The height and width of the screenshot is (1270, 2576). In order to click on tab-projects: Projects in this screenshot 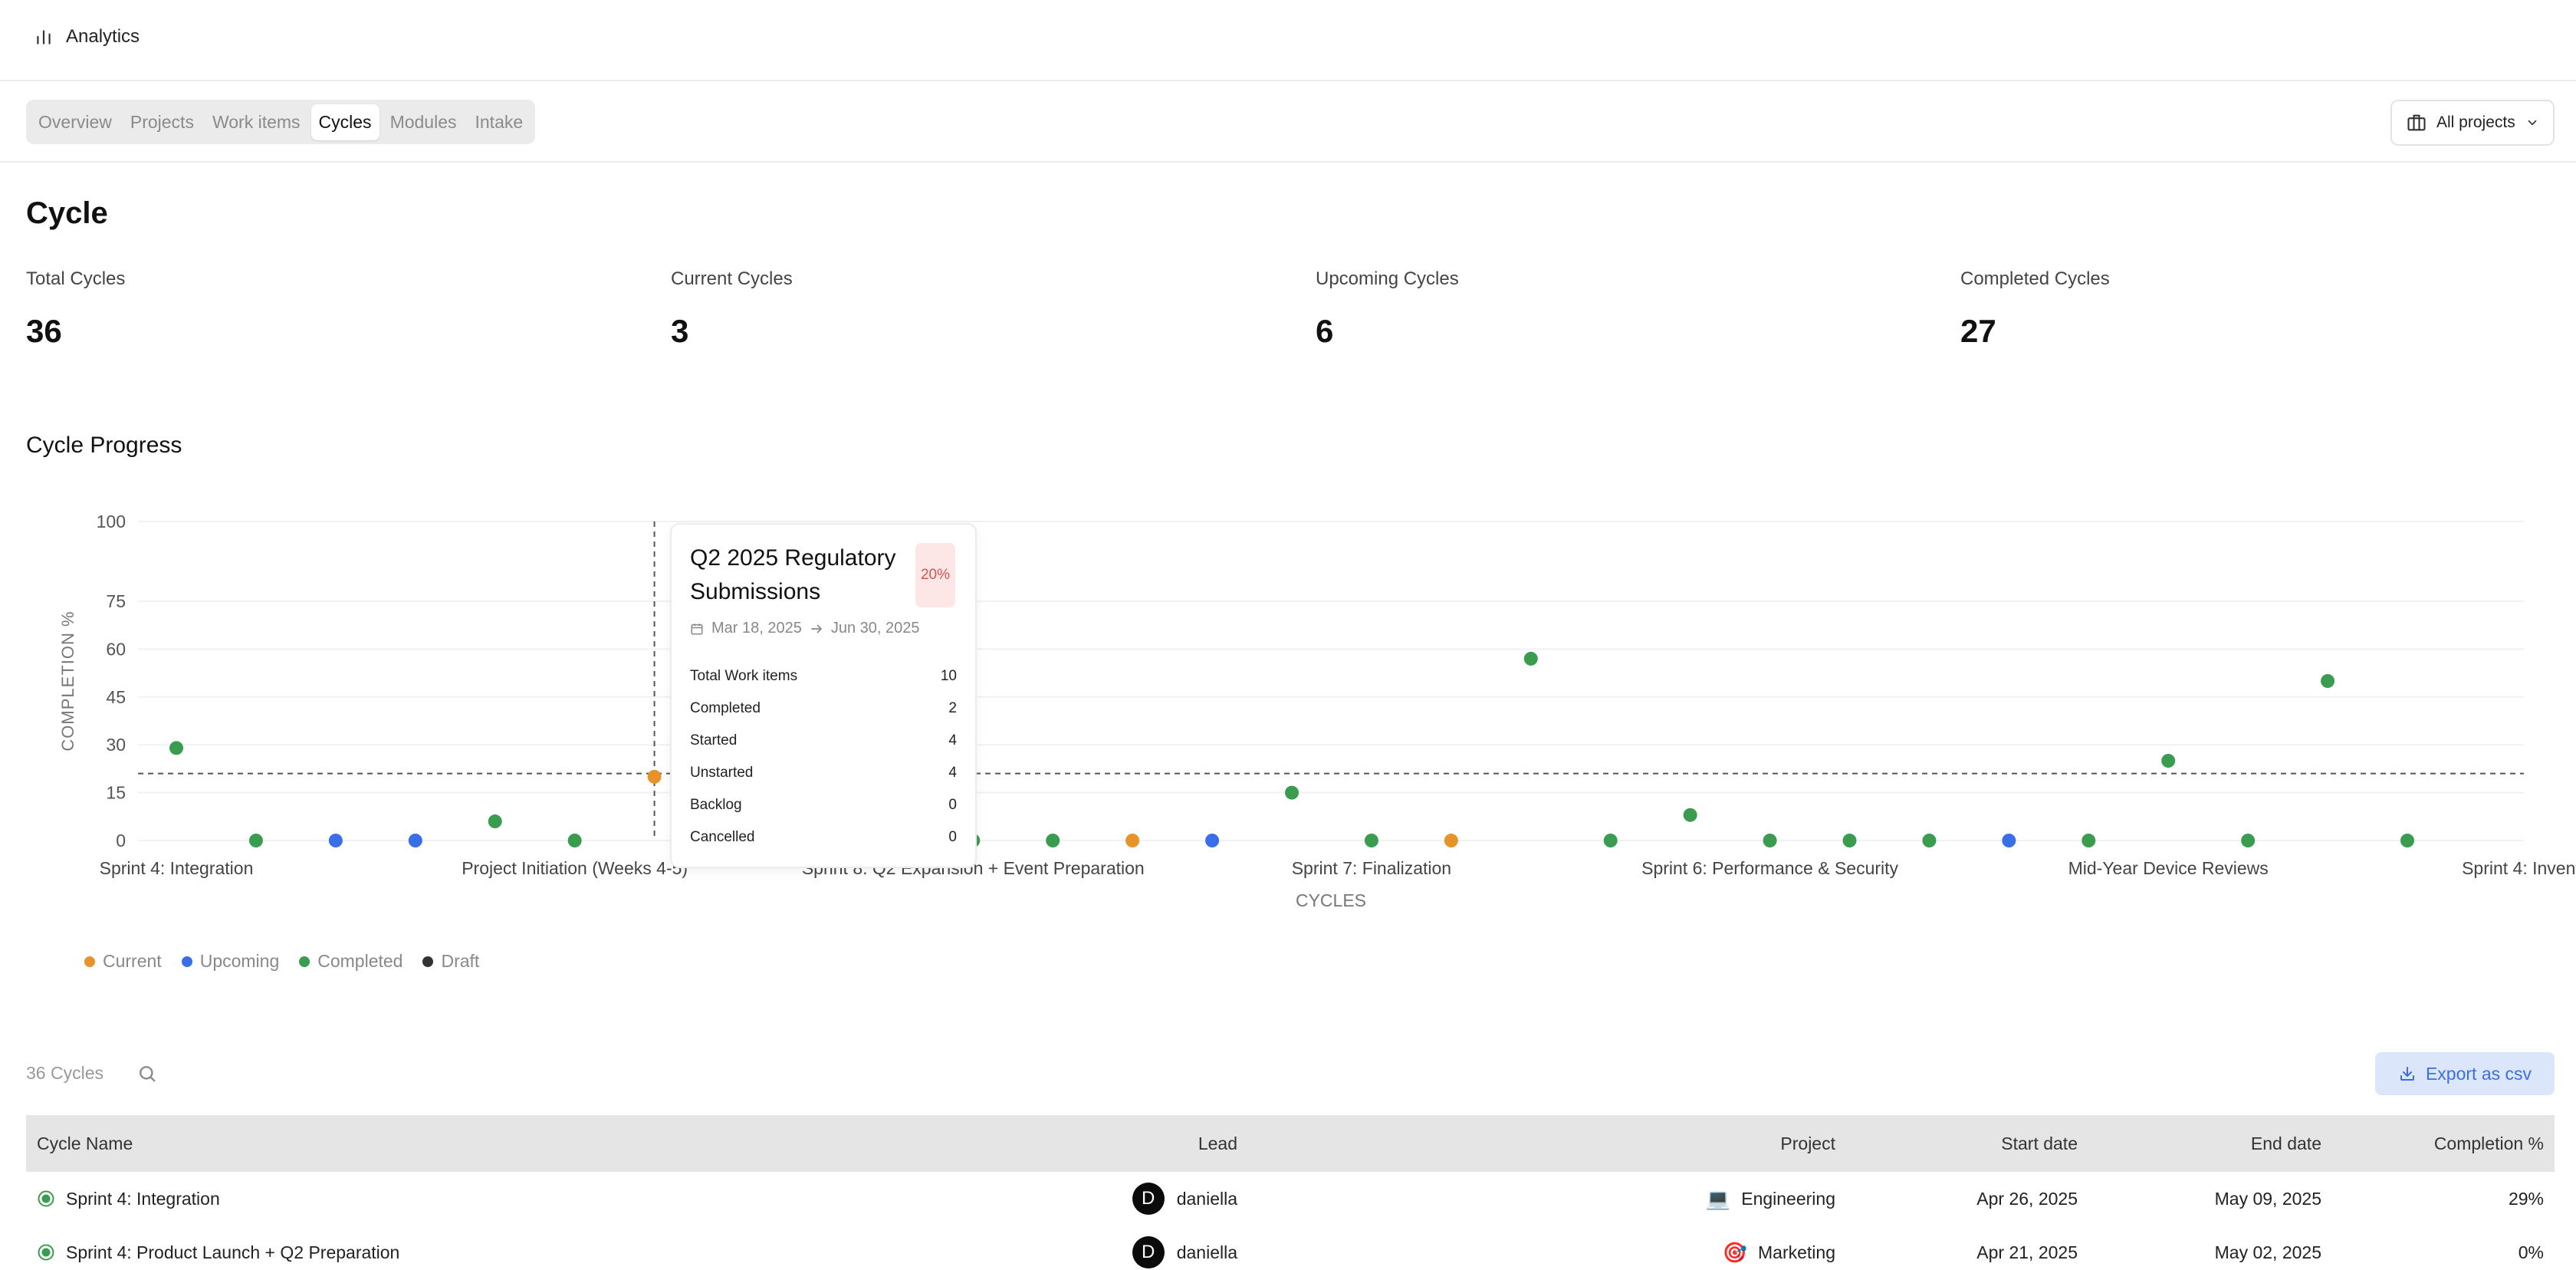, I will do `click(162, 122)`.